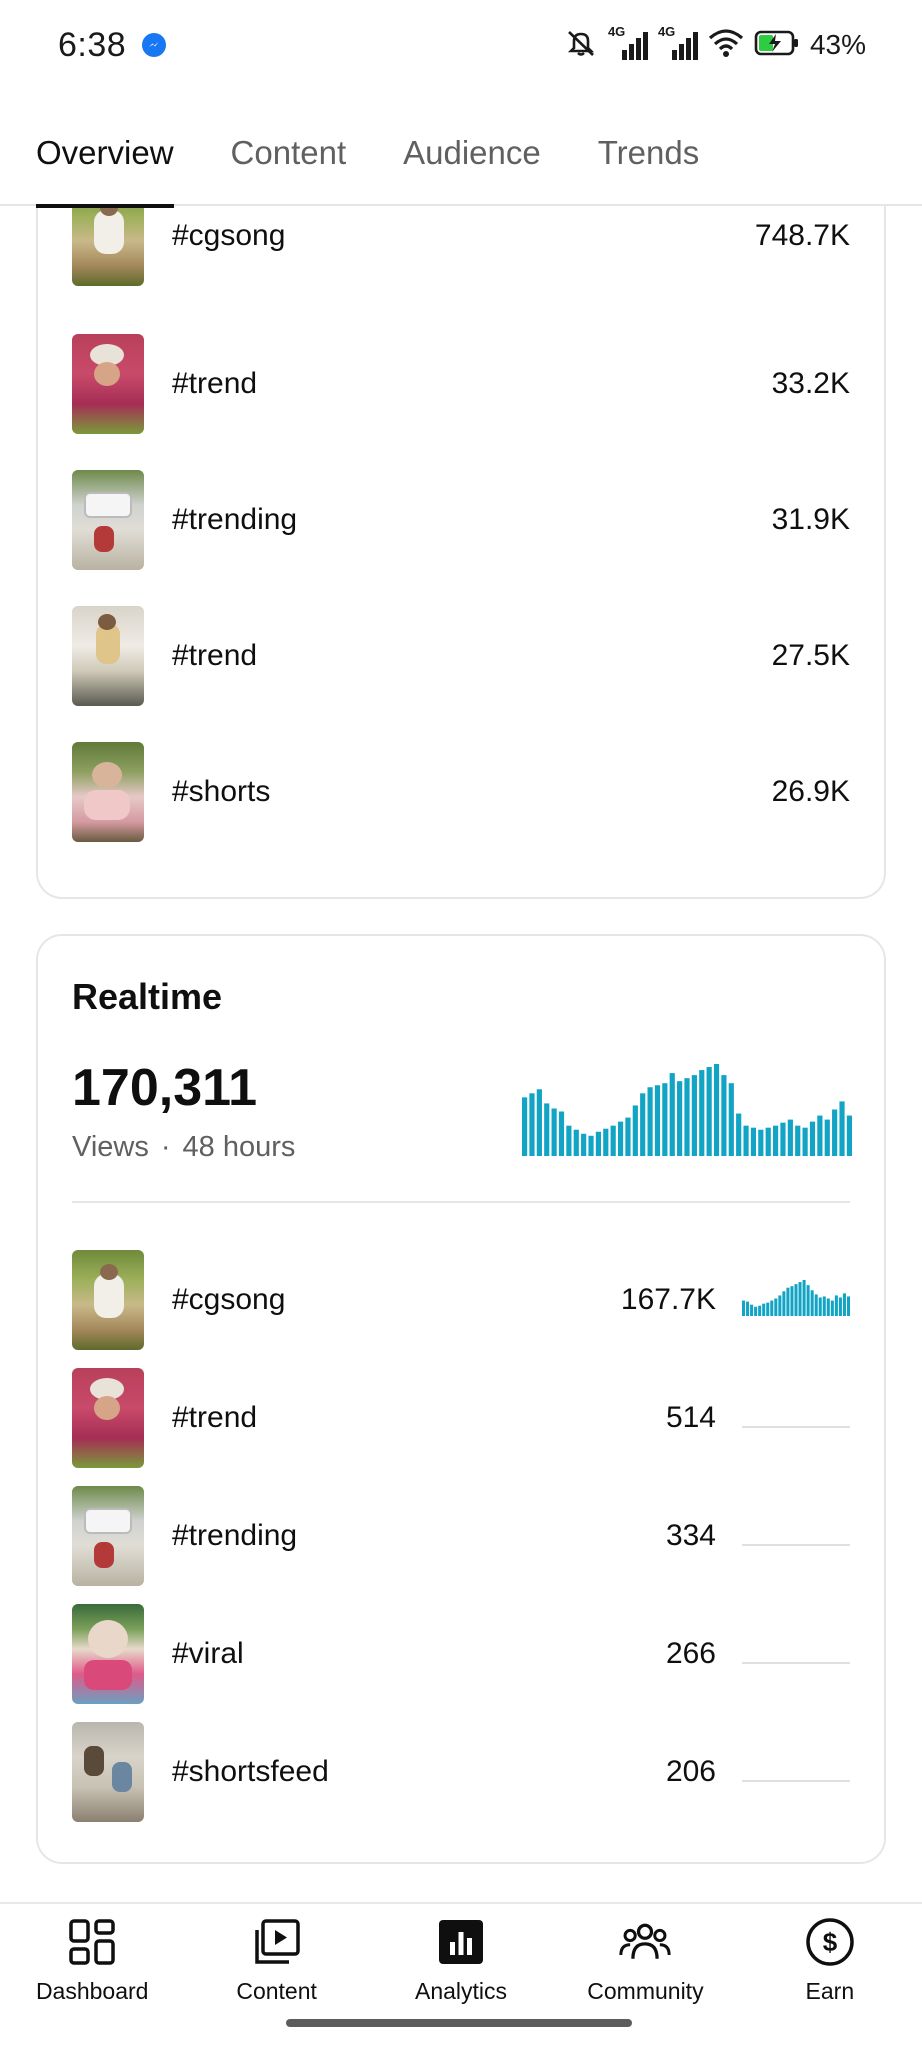 The width and height of the screenshot is (922, 2049). I want to click on nav-earn: $ Earn, so click(830, 1976).